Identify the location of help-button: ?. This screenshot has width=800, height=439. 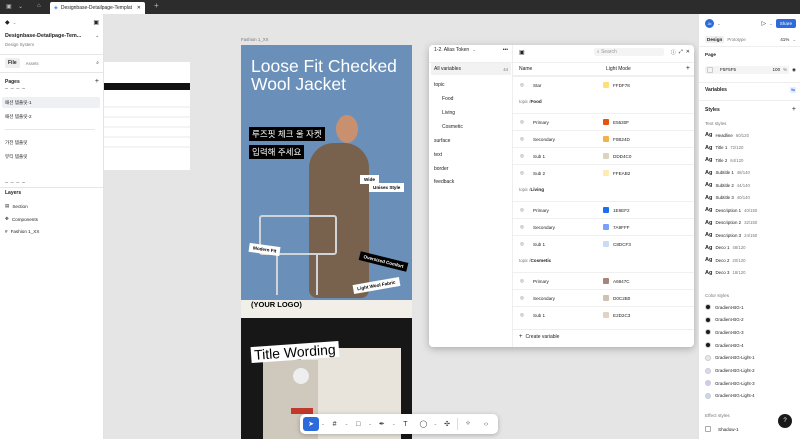
(785, 421).